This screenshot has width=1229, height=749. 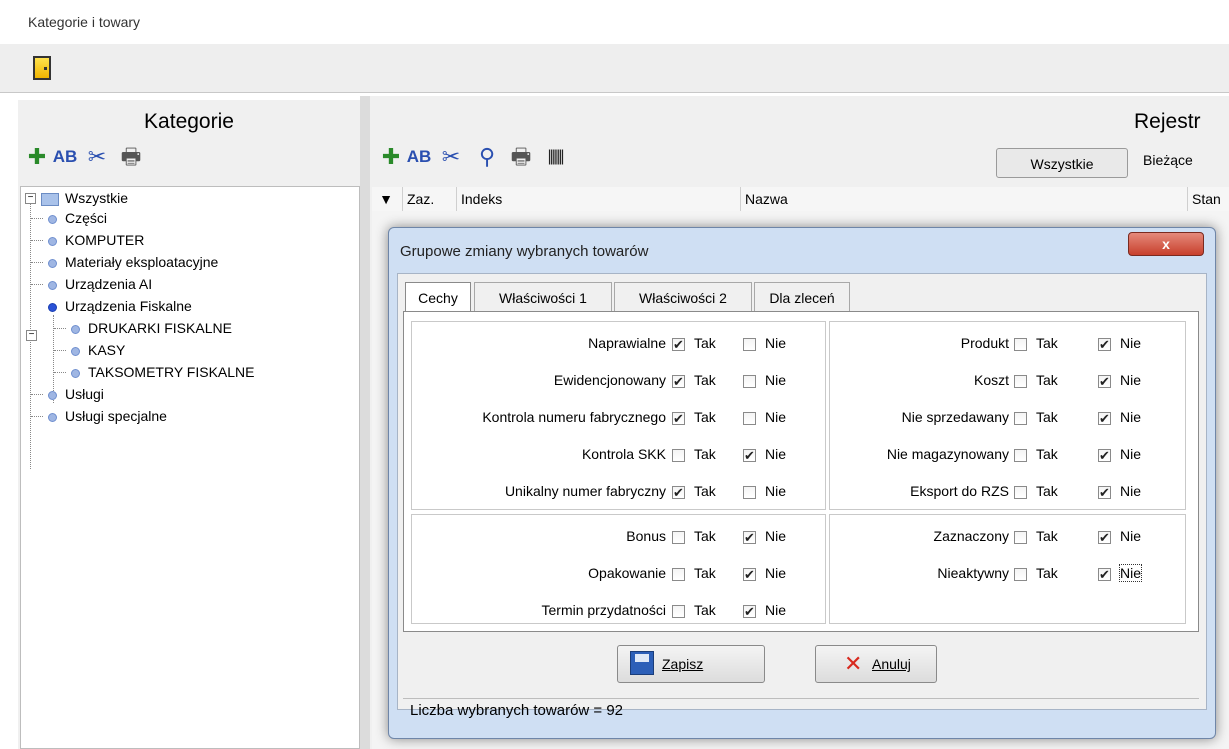 I want to click on close-button: x, so click(x=1166, y=244).